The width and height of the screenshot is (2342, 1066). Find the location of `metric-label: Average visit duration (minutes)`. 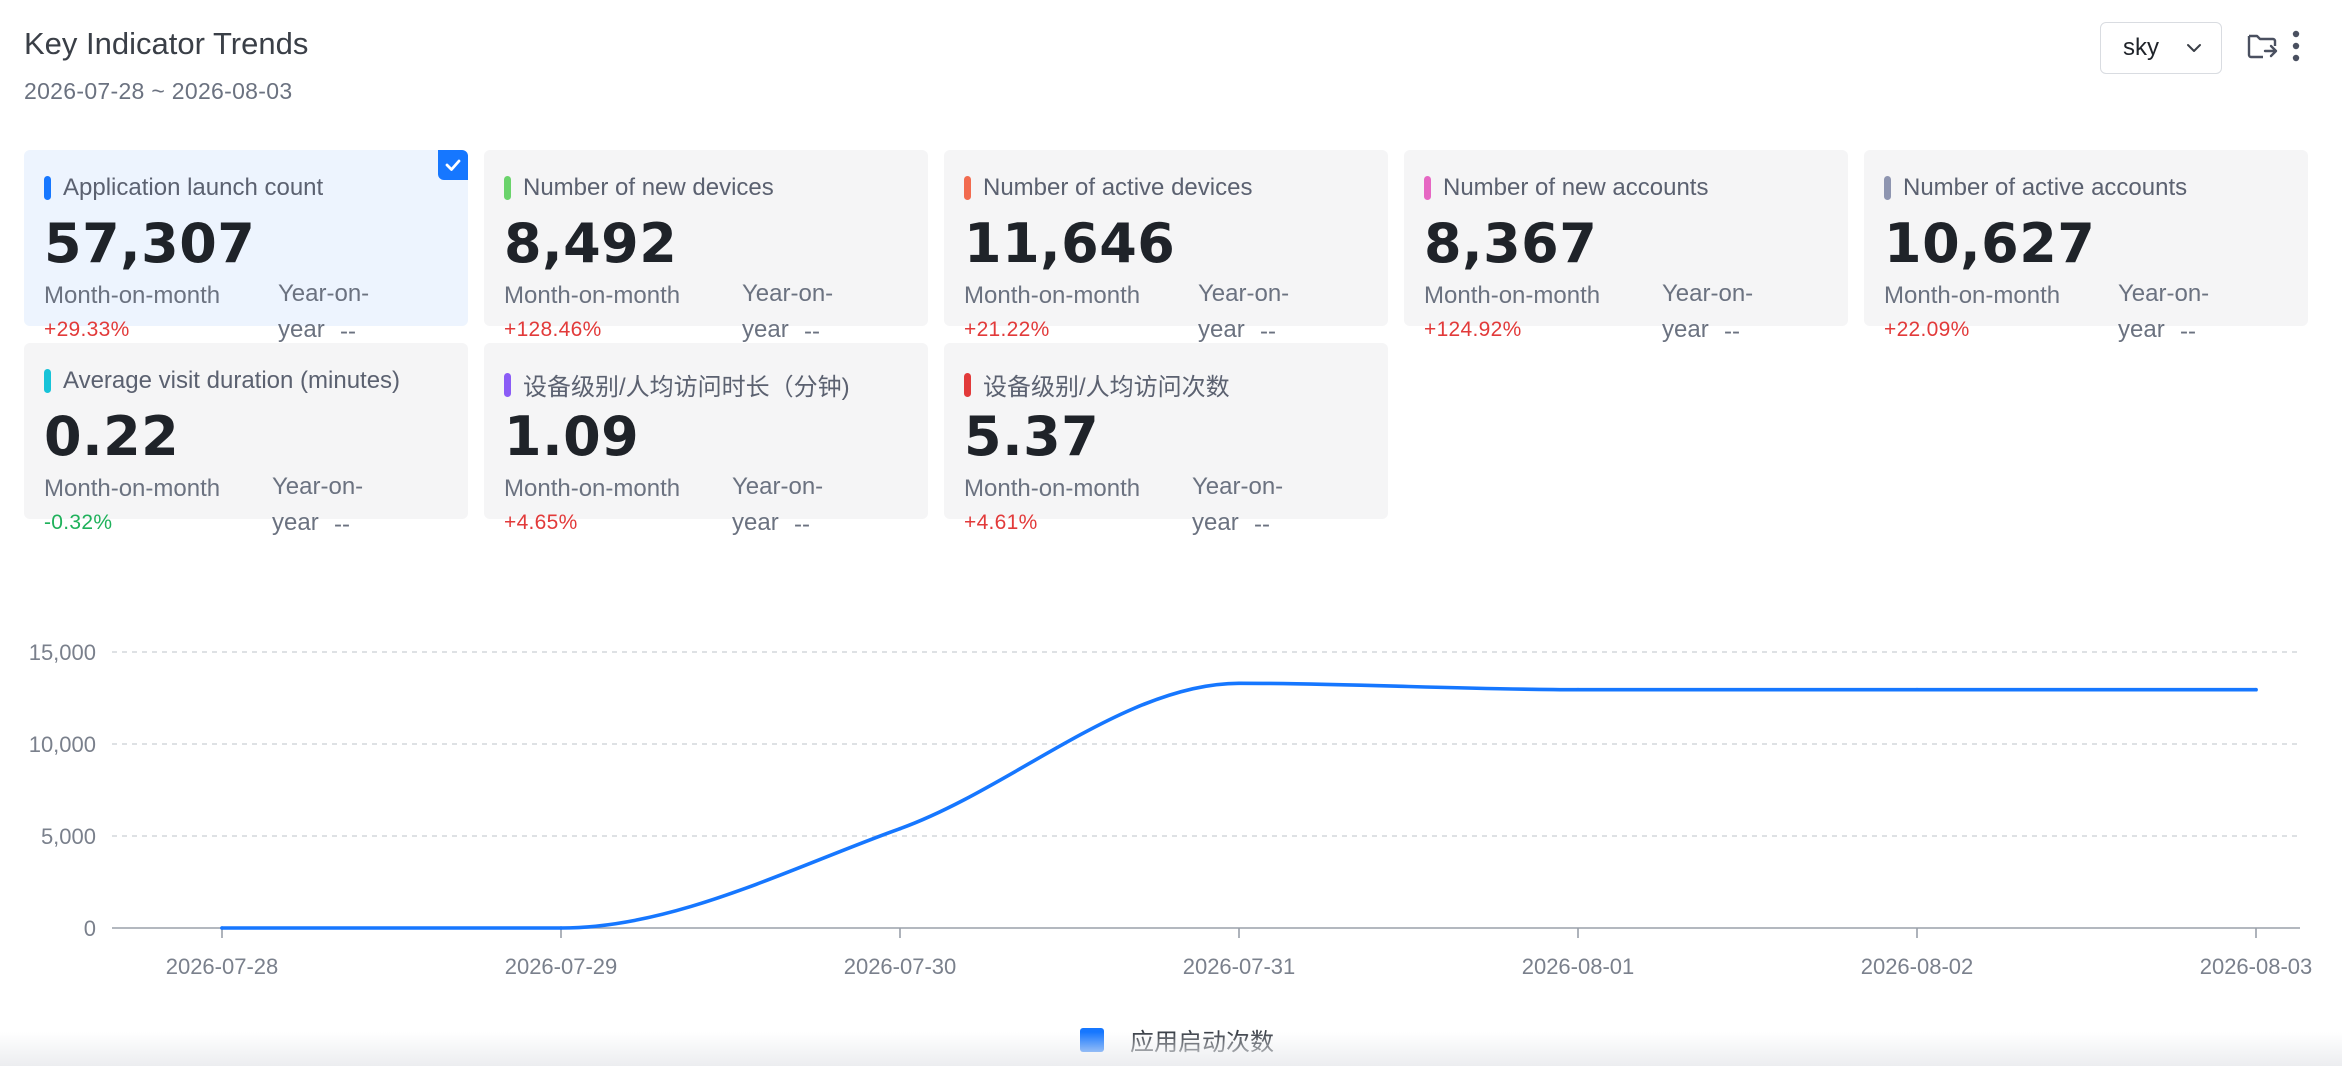

metric-label: Average visit duration (minutes) is located at coordinates (222, 381).